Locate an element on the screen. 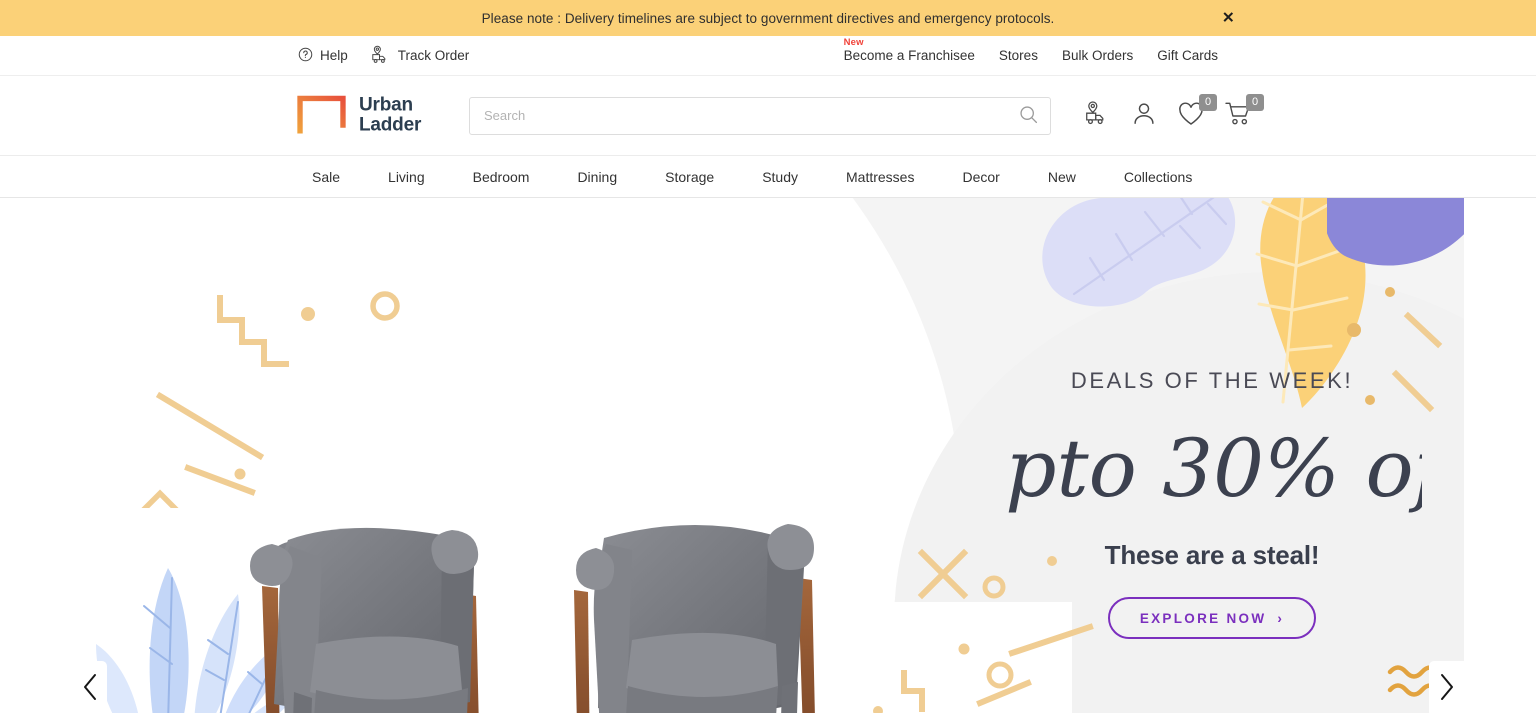 The width and height of the screenshot is (1536, 713). help-link: Help is located at coordinates (323, 56).